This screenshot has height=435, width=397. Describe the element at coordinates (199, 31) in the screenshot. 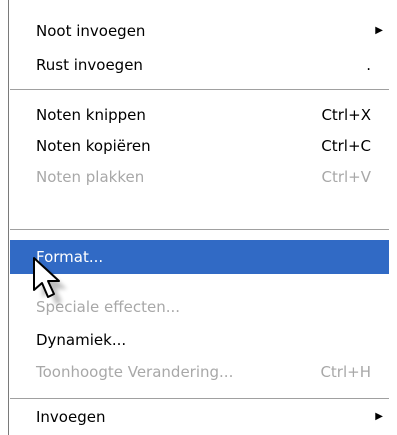

I see `menu-item-noot-invoegen: Noot invoegen ▶` at that location.